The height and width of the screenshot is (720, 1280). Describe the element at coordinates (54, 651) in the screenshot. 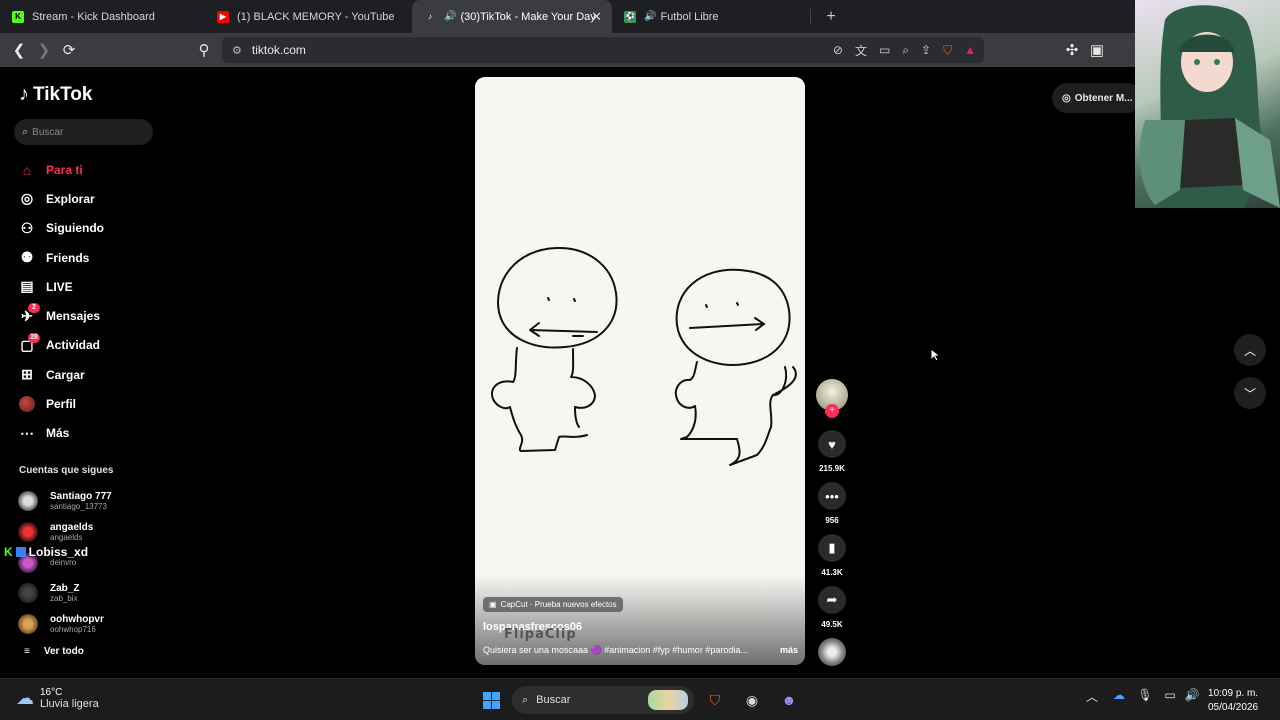

I see `see-all-button: ≡ Ver todo` at that location.